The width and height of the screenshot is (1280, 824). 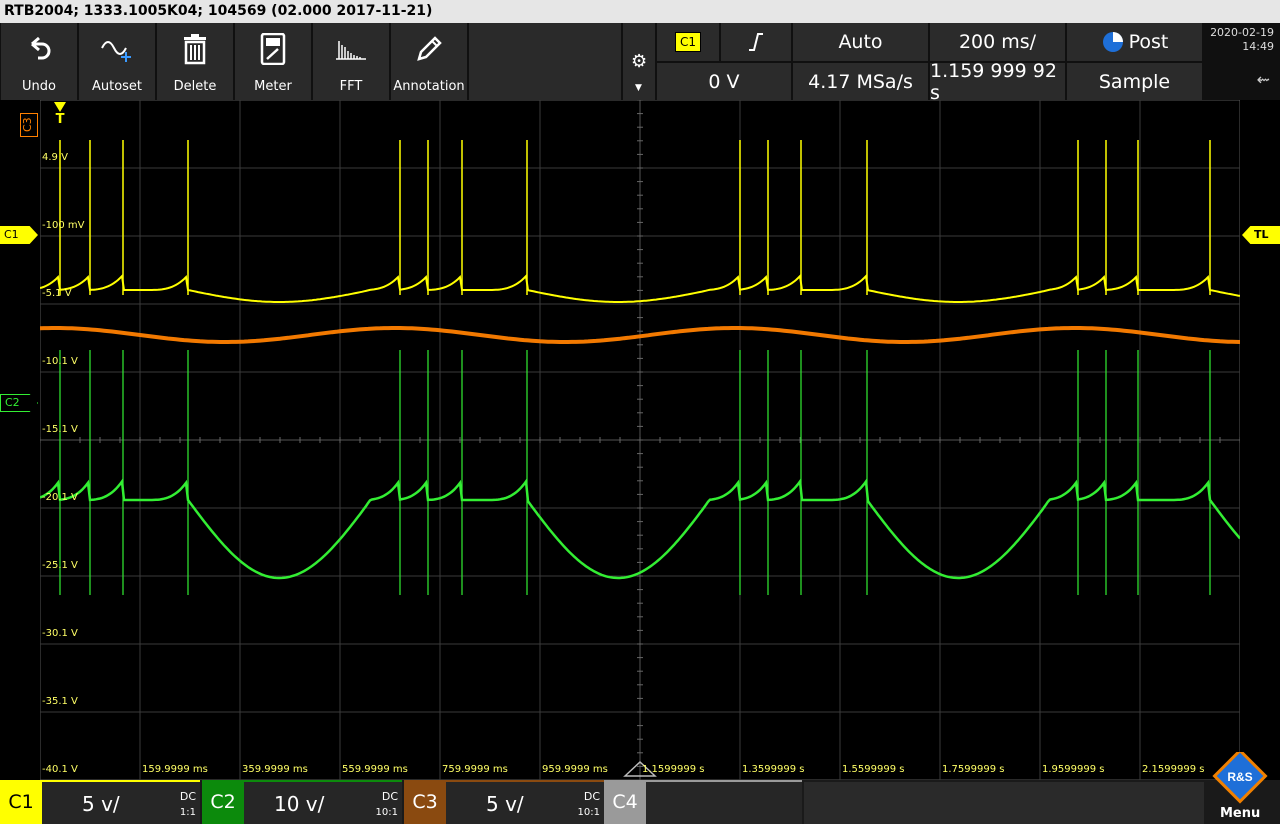 I want to click on sample-rate: 4.17 MSa/s, so click(x=860, y=81).